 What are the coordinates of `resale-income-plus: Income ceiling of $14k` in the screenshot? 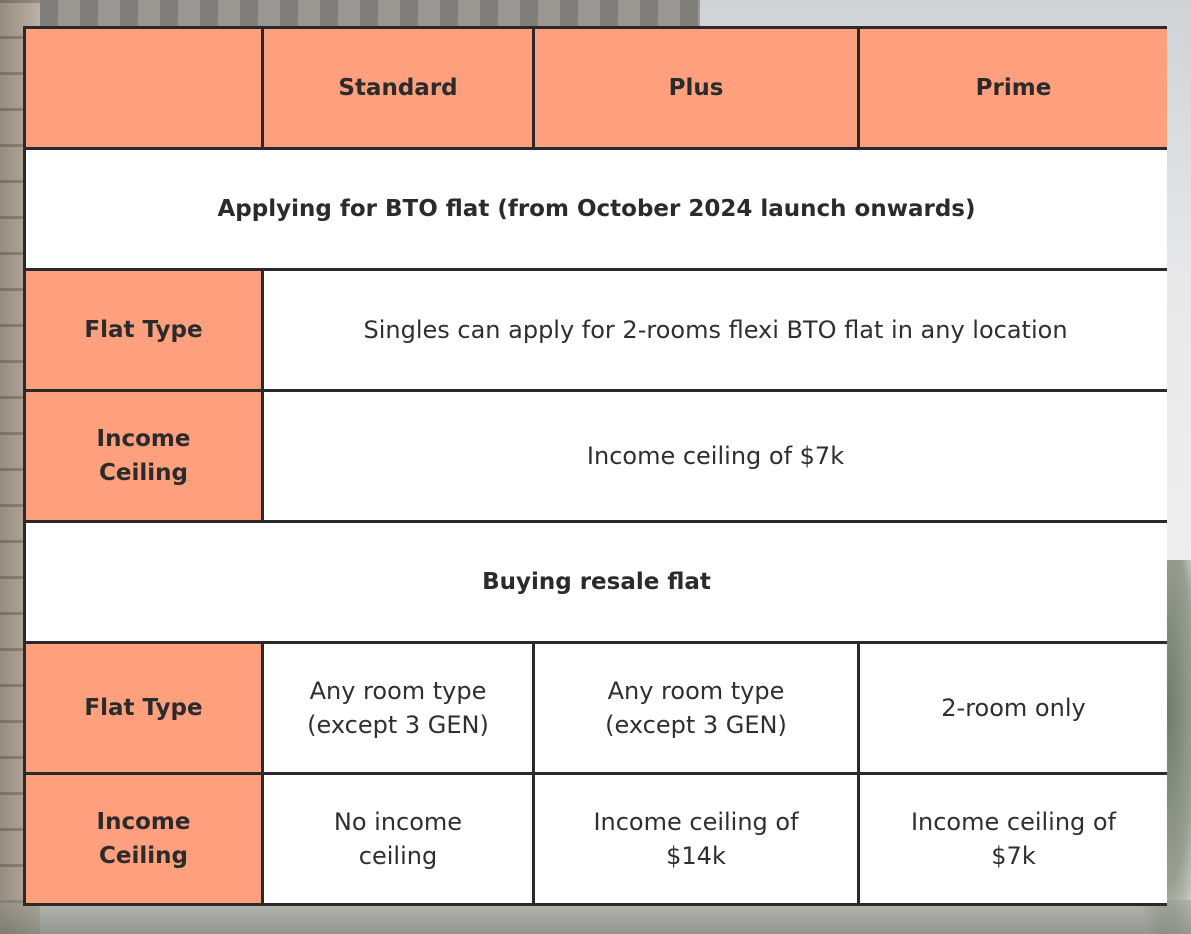 It's located at (696, 839).